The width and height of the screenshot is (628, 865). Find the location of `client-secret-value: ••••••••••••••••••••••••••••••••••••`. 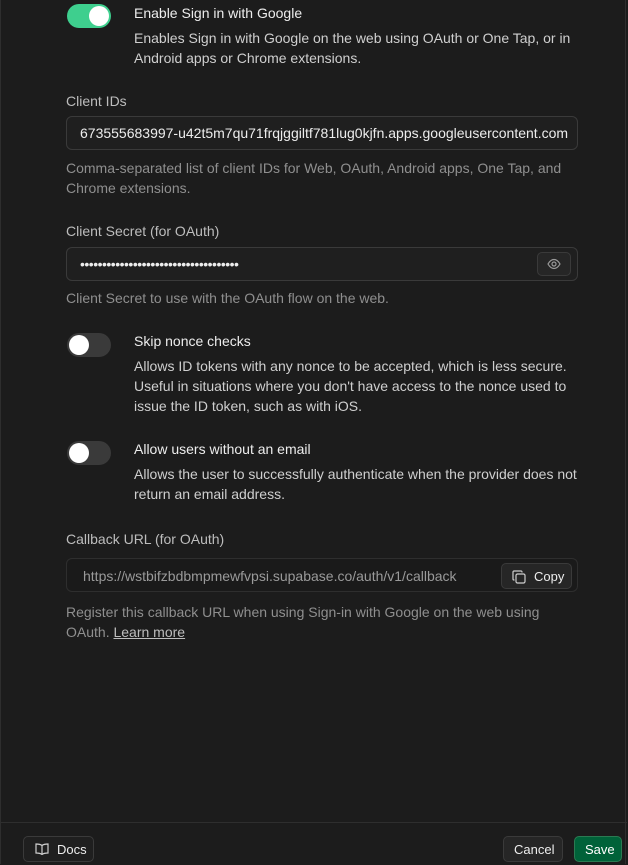

client-secret-value: •••••••••••••••••••••••••••••••••••• is located at coordinates (159, 264).